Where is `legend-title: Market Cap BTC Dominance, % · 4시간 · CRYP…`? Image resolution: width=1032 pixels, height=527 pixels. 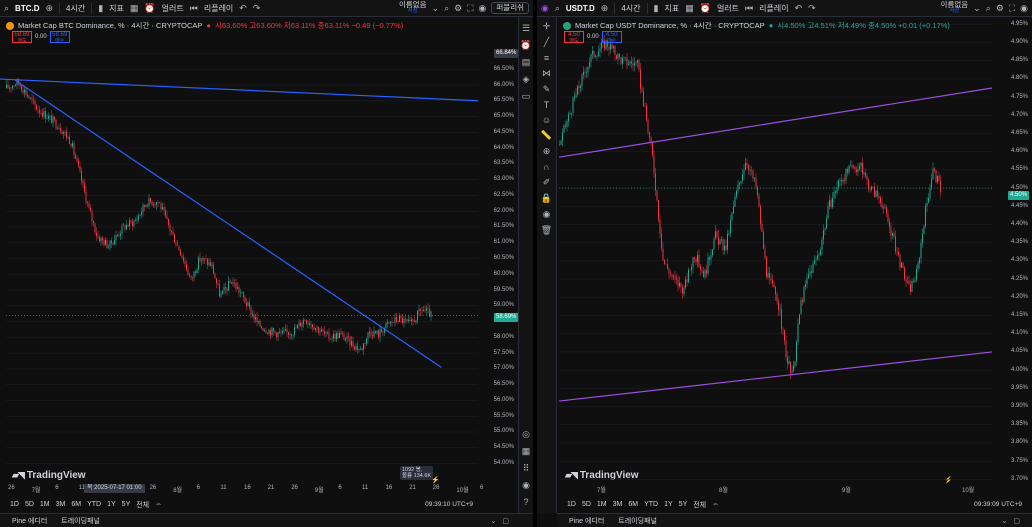 legend-title: Market Cap BTC Dominance, % · 4시간 · CRYP… is located at coordinates (110, 25).